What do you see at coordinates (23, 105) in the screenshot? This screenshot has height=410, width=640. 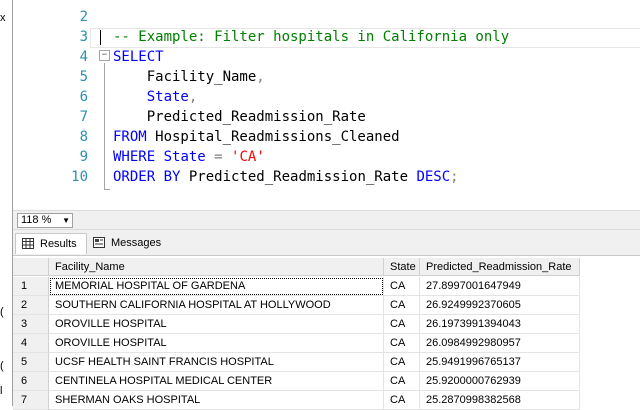 I see `editor-gutter` at bounding box center [23, 105].